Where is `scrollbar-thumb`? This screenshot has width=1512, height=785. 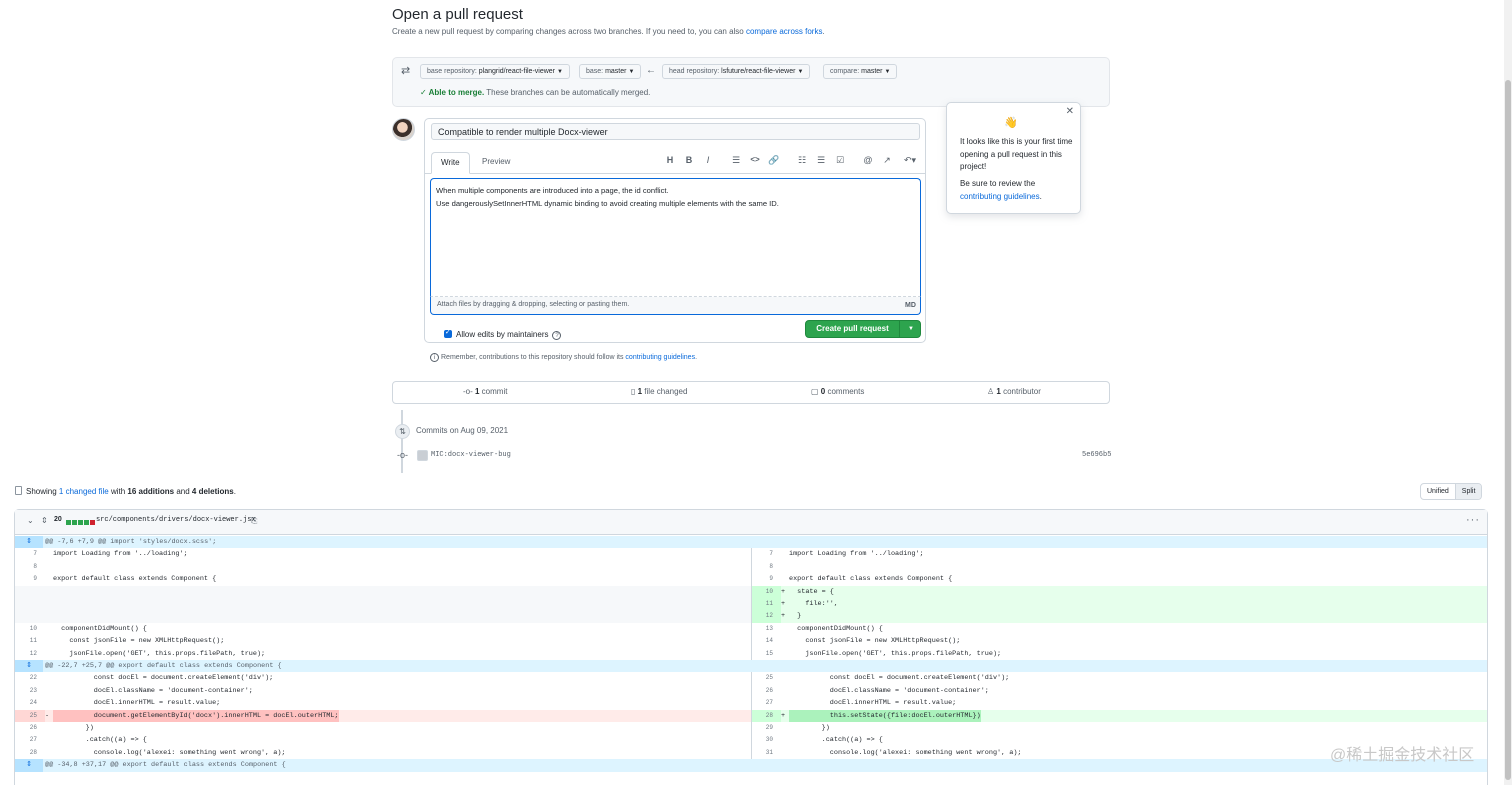
scrollbar-thumb is located at coordinates (1508, 430).